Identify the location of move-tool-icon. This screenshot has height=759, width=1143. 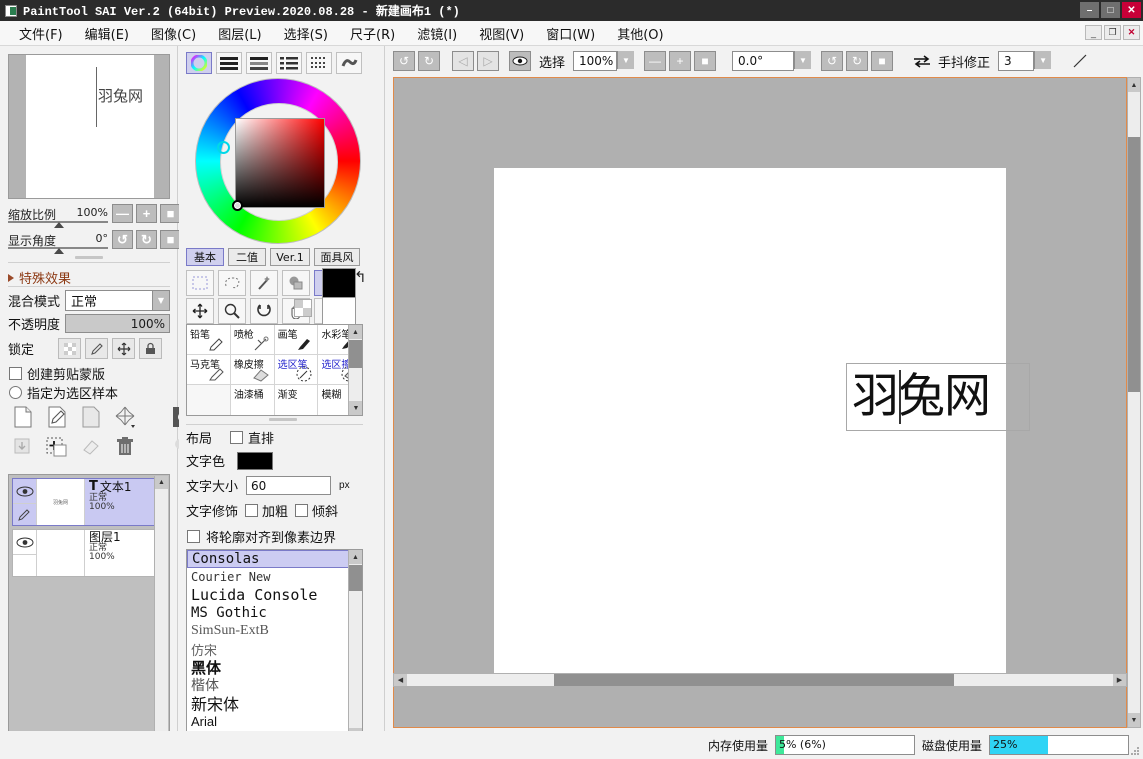
(200, 311).